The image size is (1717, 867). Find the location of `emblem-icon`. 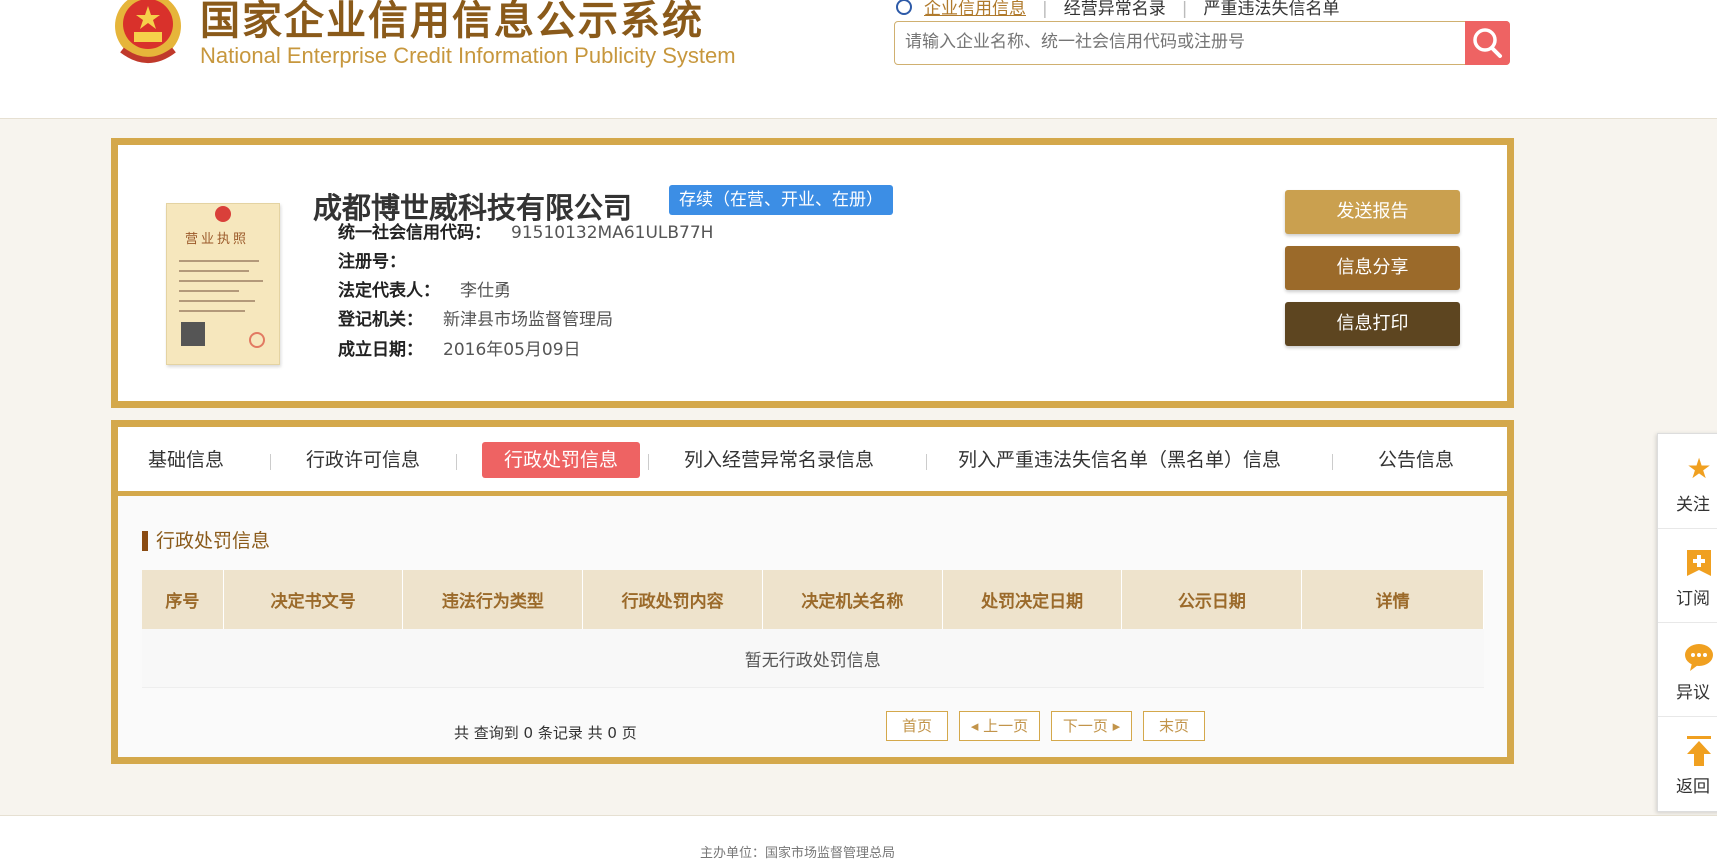

emblem-icon is located at coordinates (223, 214).